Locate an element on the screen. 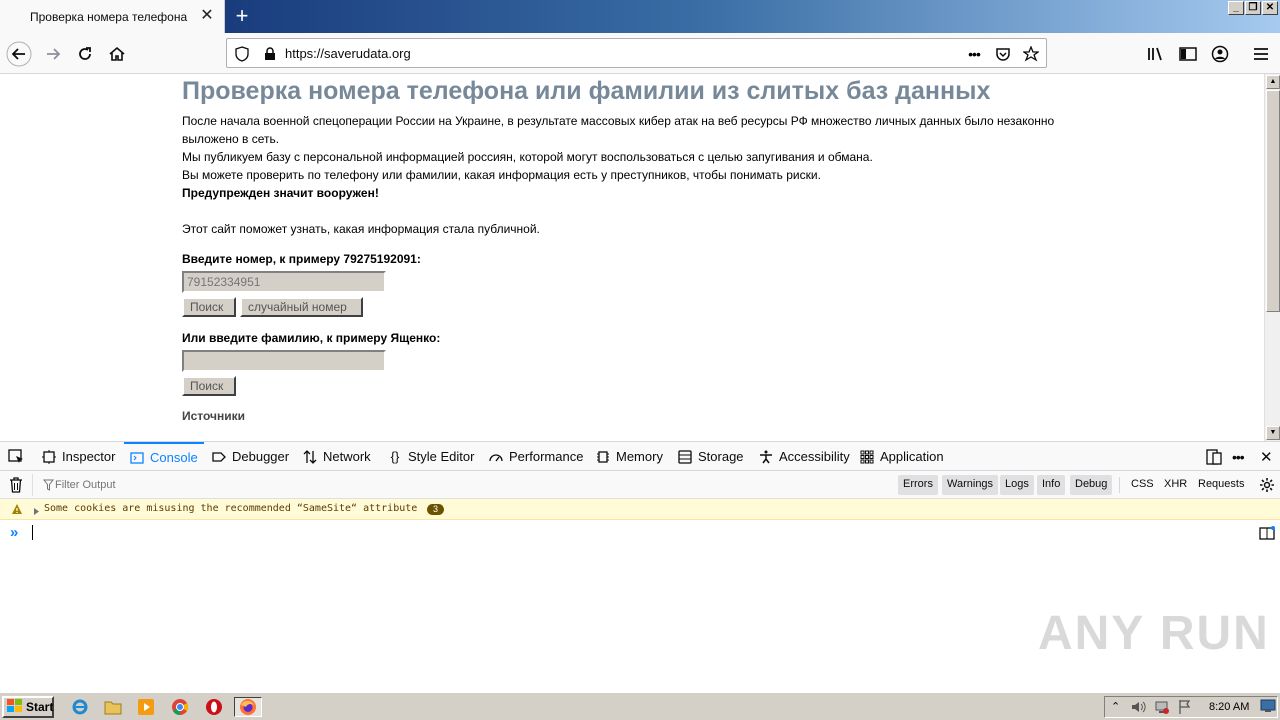 The height and width of the screenshot is (720, 1280). volume-icon is located at coordinates (1138, 708).